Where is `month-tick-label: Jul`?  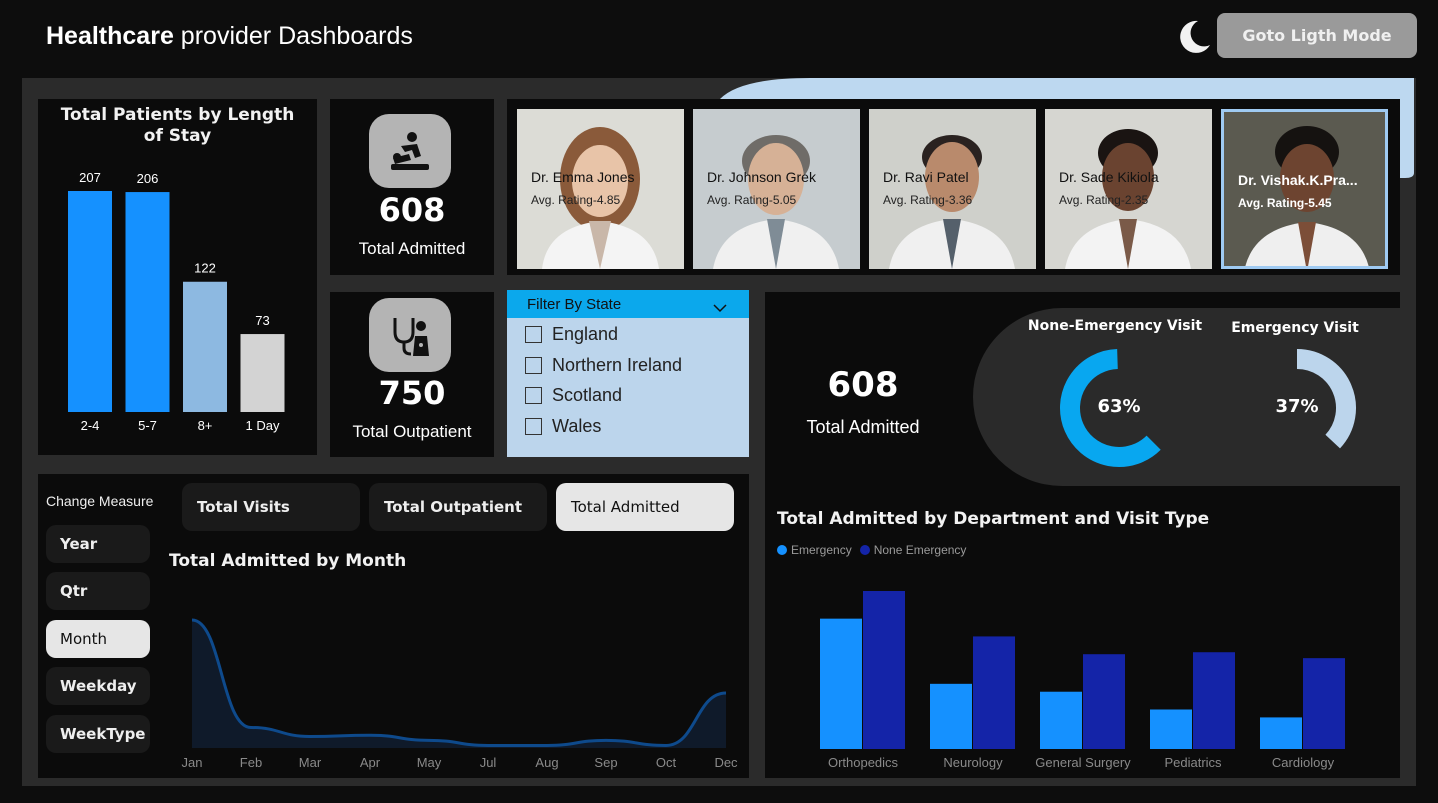
month-tick-label: Jul is located at coordinates (488, 762).